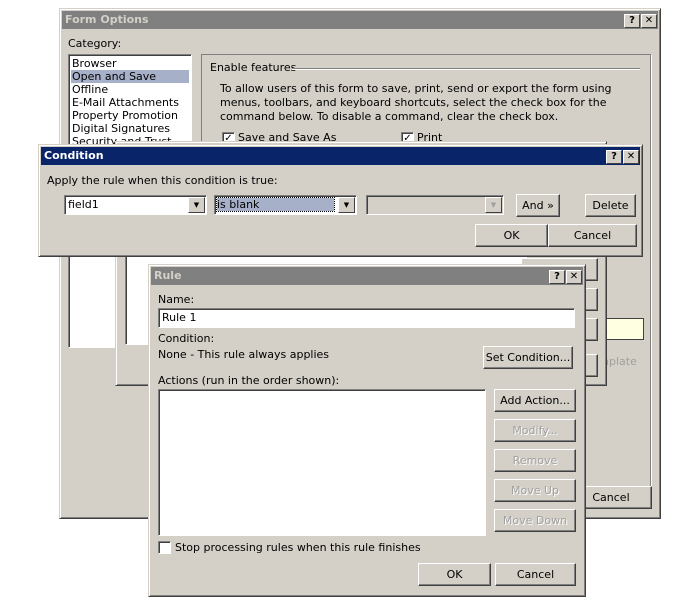  I want to click on field-select: field1 ▼, so click(135, 205).